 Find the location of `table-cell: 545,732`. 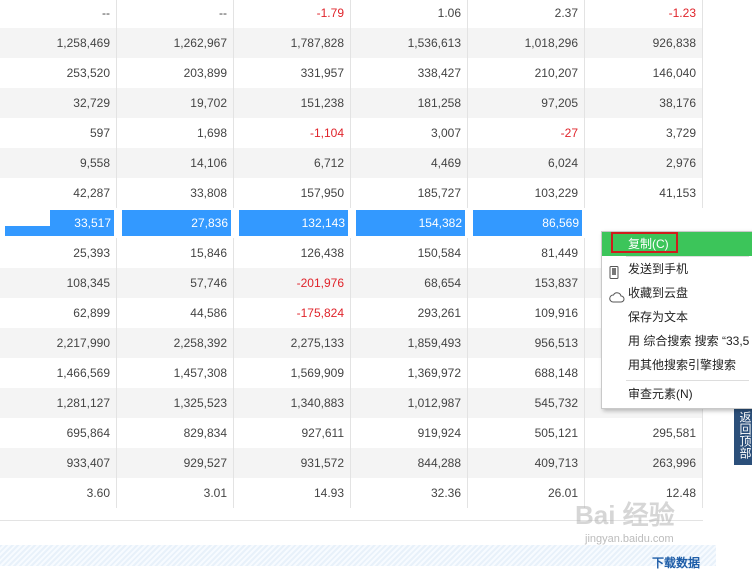

table-cell: 545,732 is located at coordinates (526, 403).